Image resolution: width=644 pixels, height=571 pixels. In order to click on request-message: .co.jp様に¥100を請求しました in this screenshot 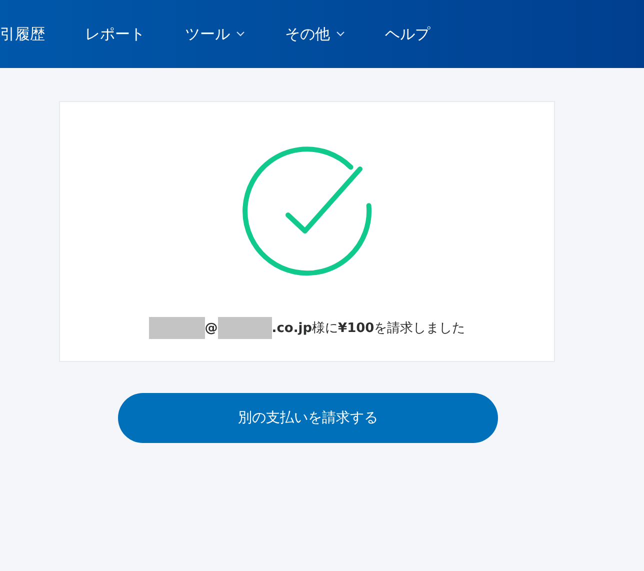, I will do `click(369, 328)`.